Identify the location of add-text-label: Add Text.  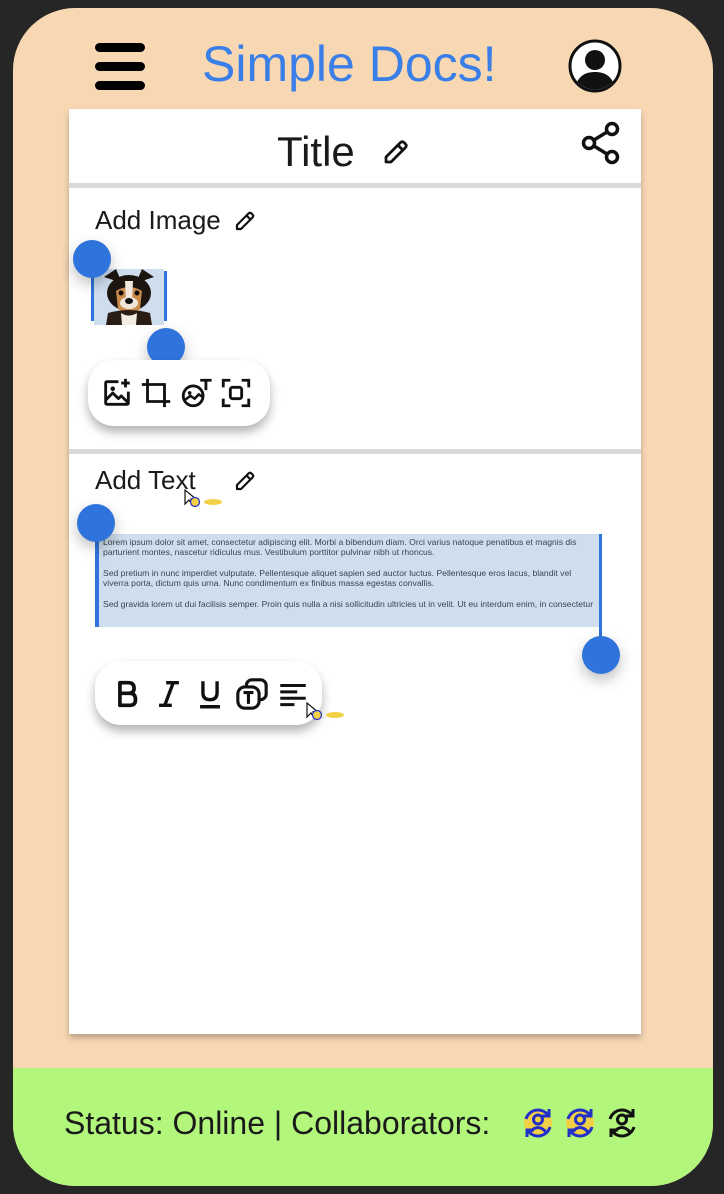
(145, 480).